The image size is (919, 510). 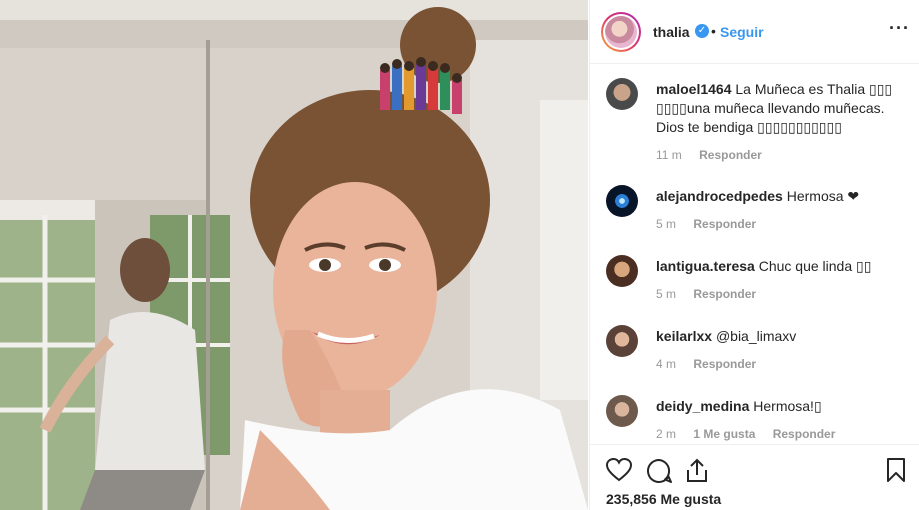 What do you see at coordinates (896, 470) in the screenshot?
I see `bookmark-icon` at bounding box center [896, 470].